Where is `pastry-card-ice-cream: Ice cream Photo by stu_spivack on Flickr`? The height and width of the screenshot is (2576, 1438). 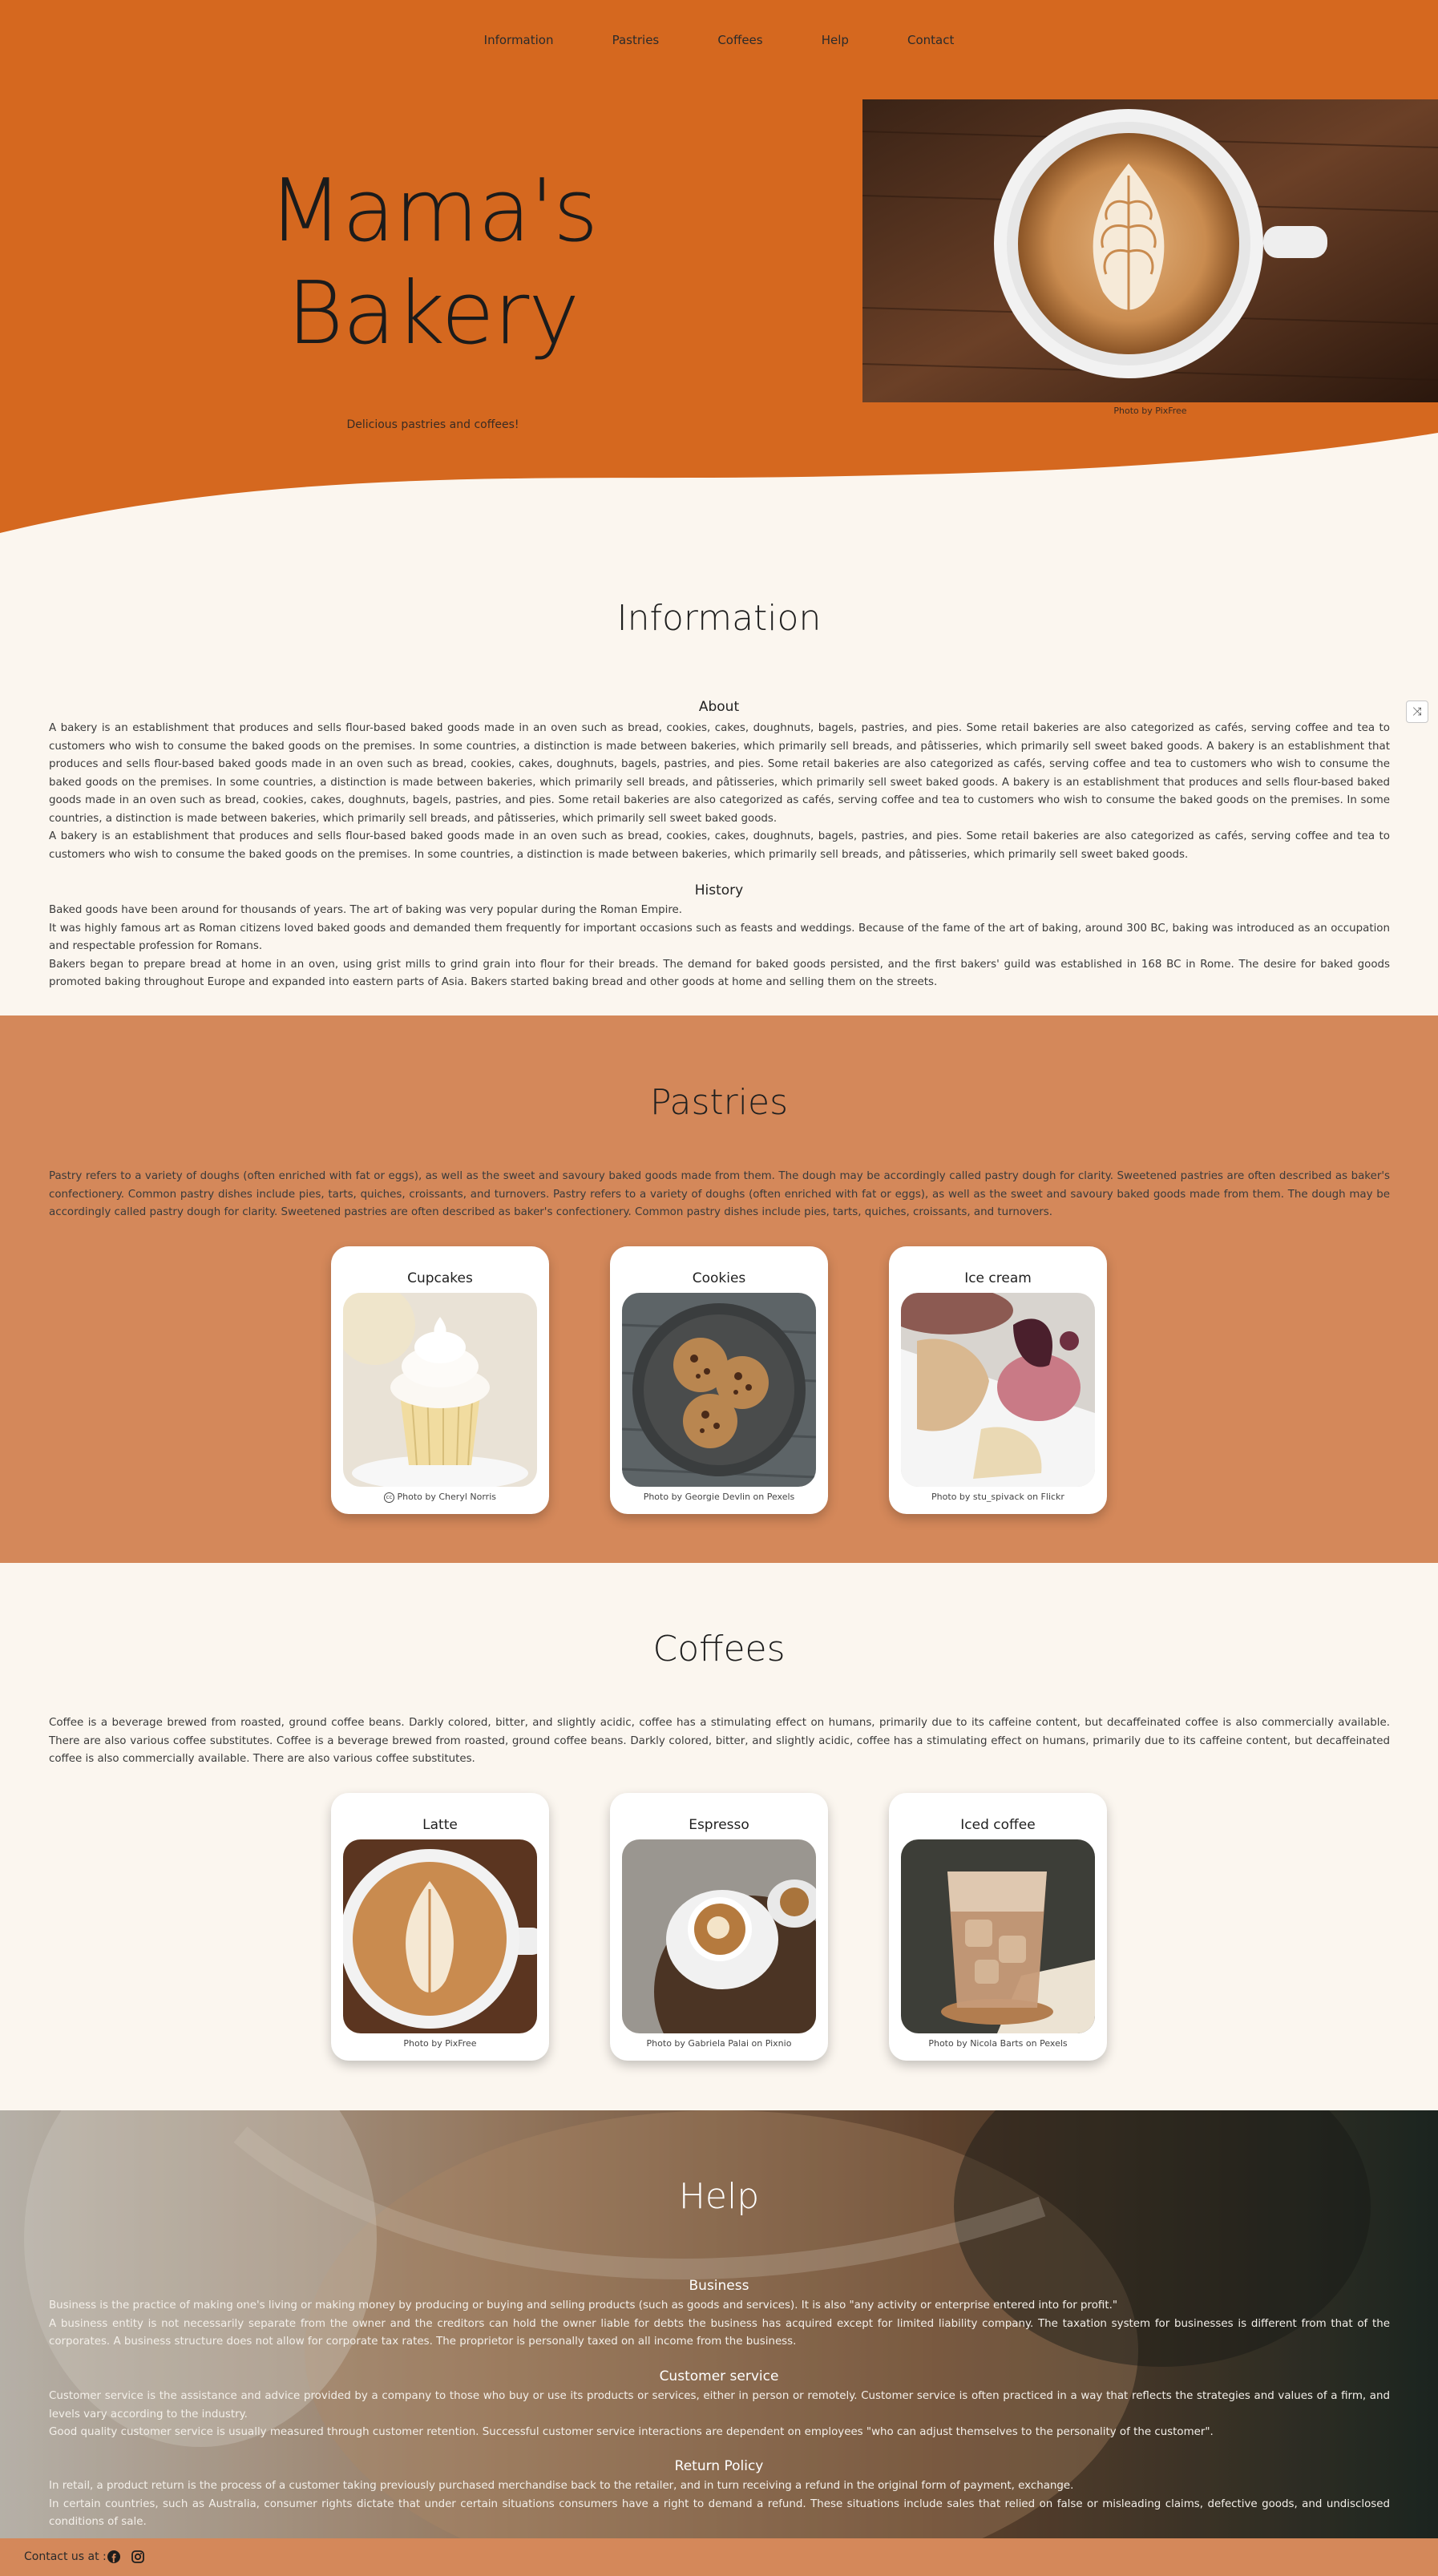 pastry-card-ice-cream: Ice cream Photo by stu_spivack on Flickr is located at coordinates (998, 1380).